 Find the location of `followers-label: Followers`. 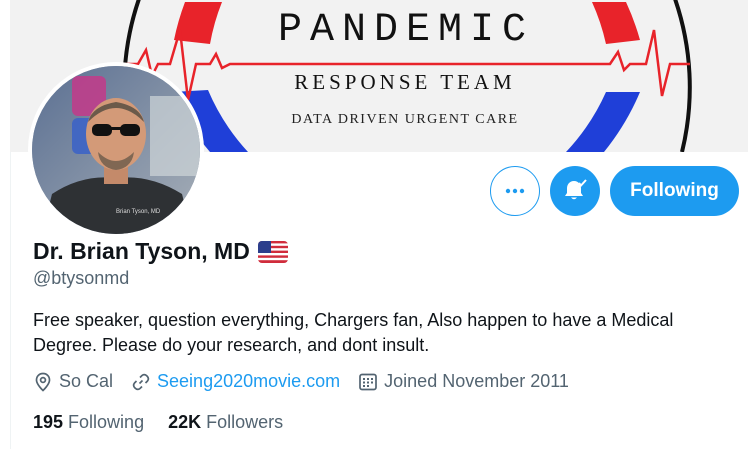

followers-label: Followers is located at coordinates (245, 422).